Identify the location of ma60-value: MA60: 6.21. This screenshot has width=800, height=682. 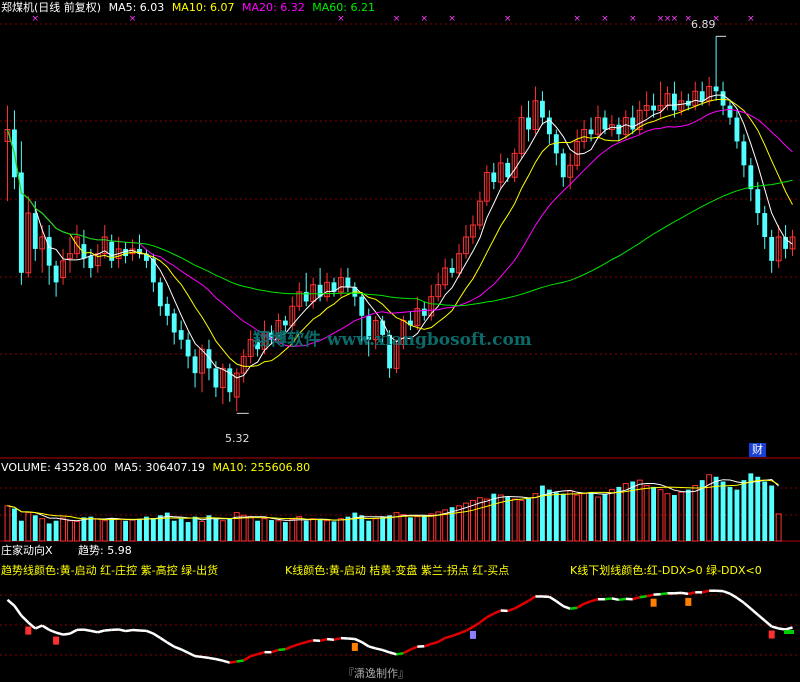
(343, 7).